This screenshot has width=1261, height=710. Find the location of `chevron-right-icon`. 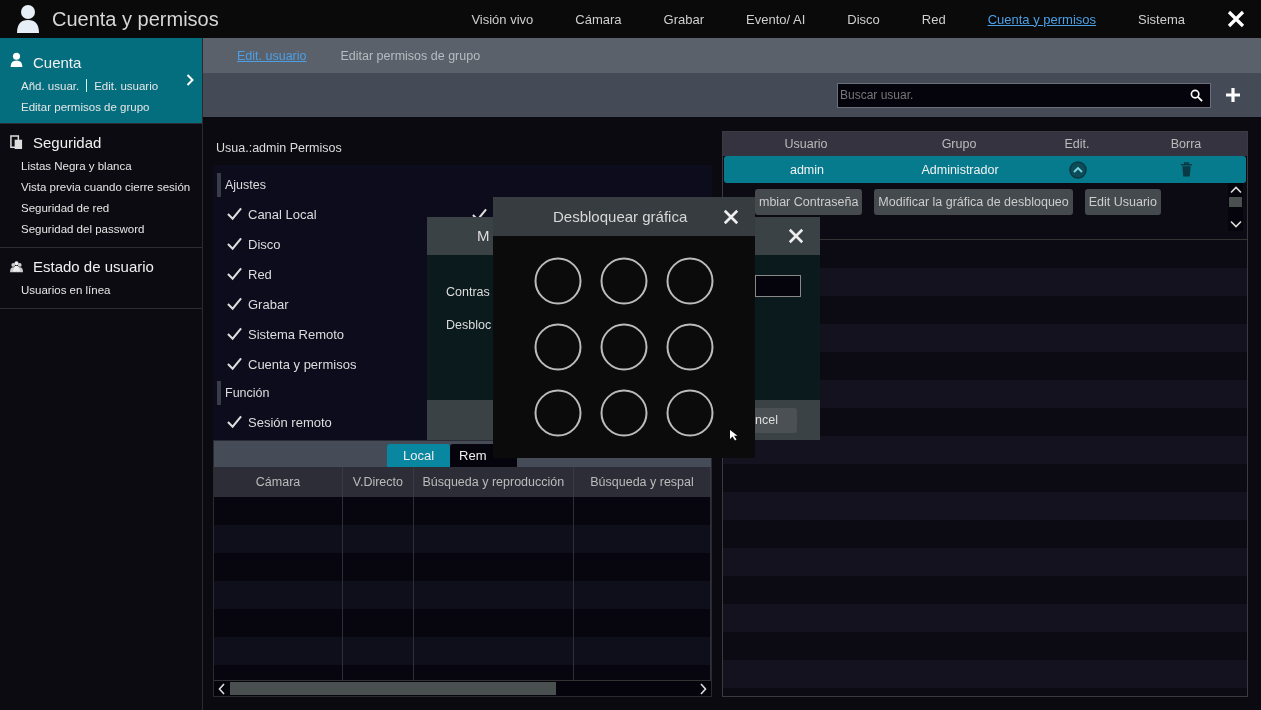

chevron-right-icon is located at coordinates (190, 80).